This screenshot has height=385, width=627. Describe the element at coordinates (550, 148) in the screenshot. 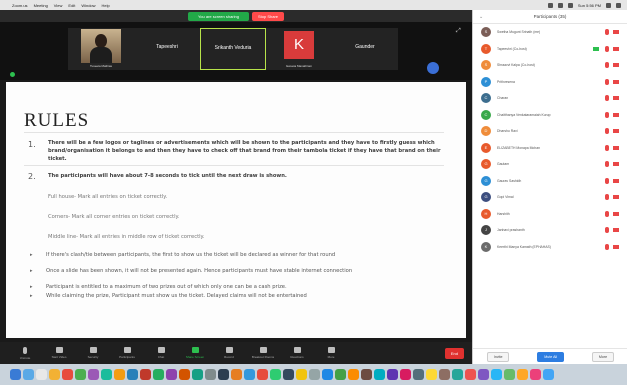

I see `participant-row: E ELIZABETH Monapa Mohan` at that location.